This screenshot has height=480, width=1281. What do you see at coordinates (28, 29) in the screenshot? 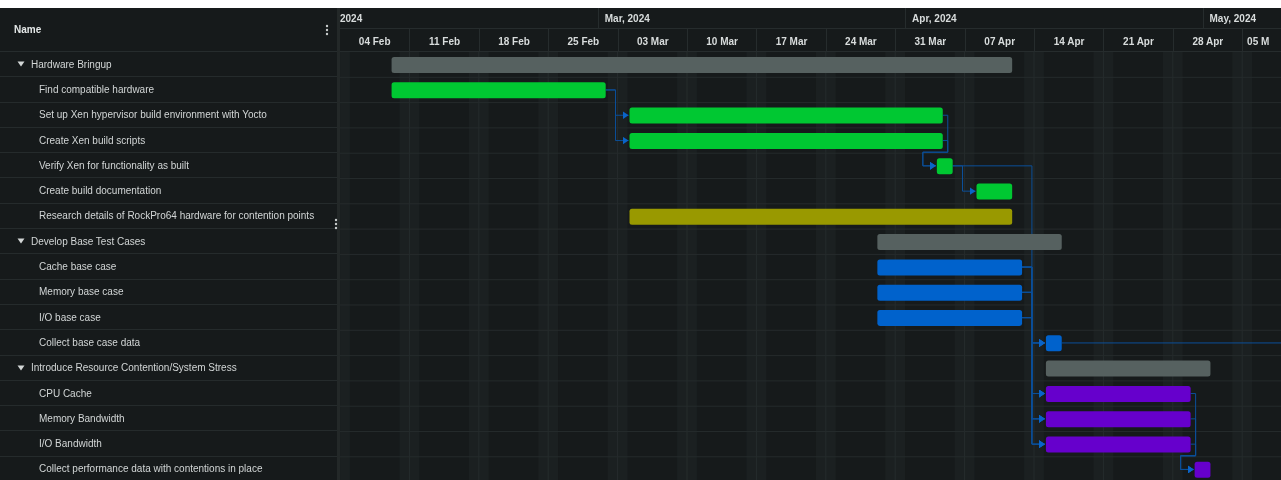
I see `column-header: Name` at bounding box center [28, 29].